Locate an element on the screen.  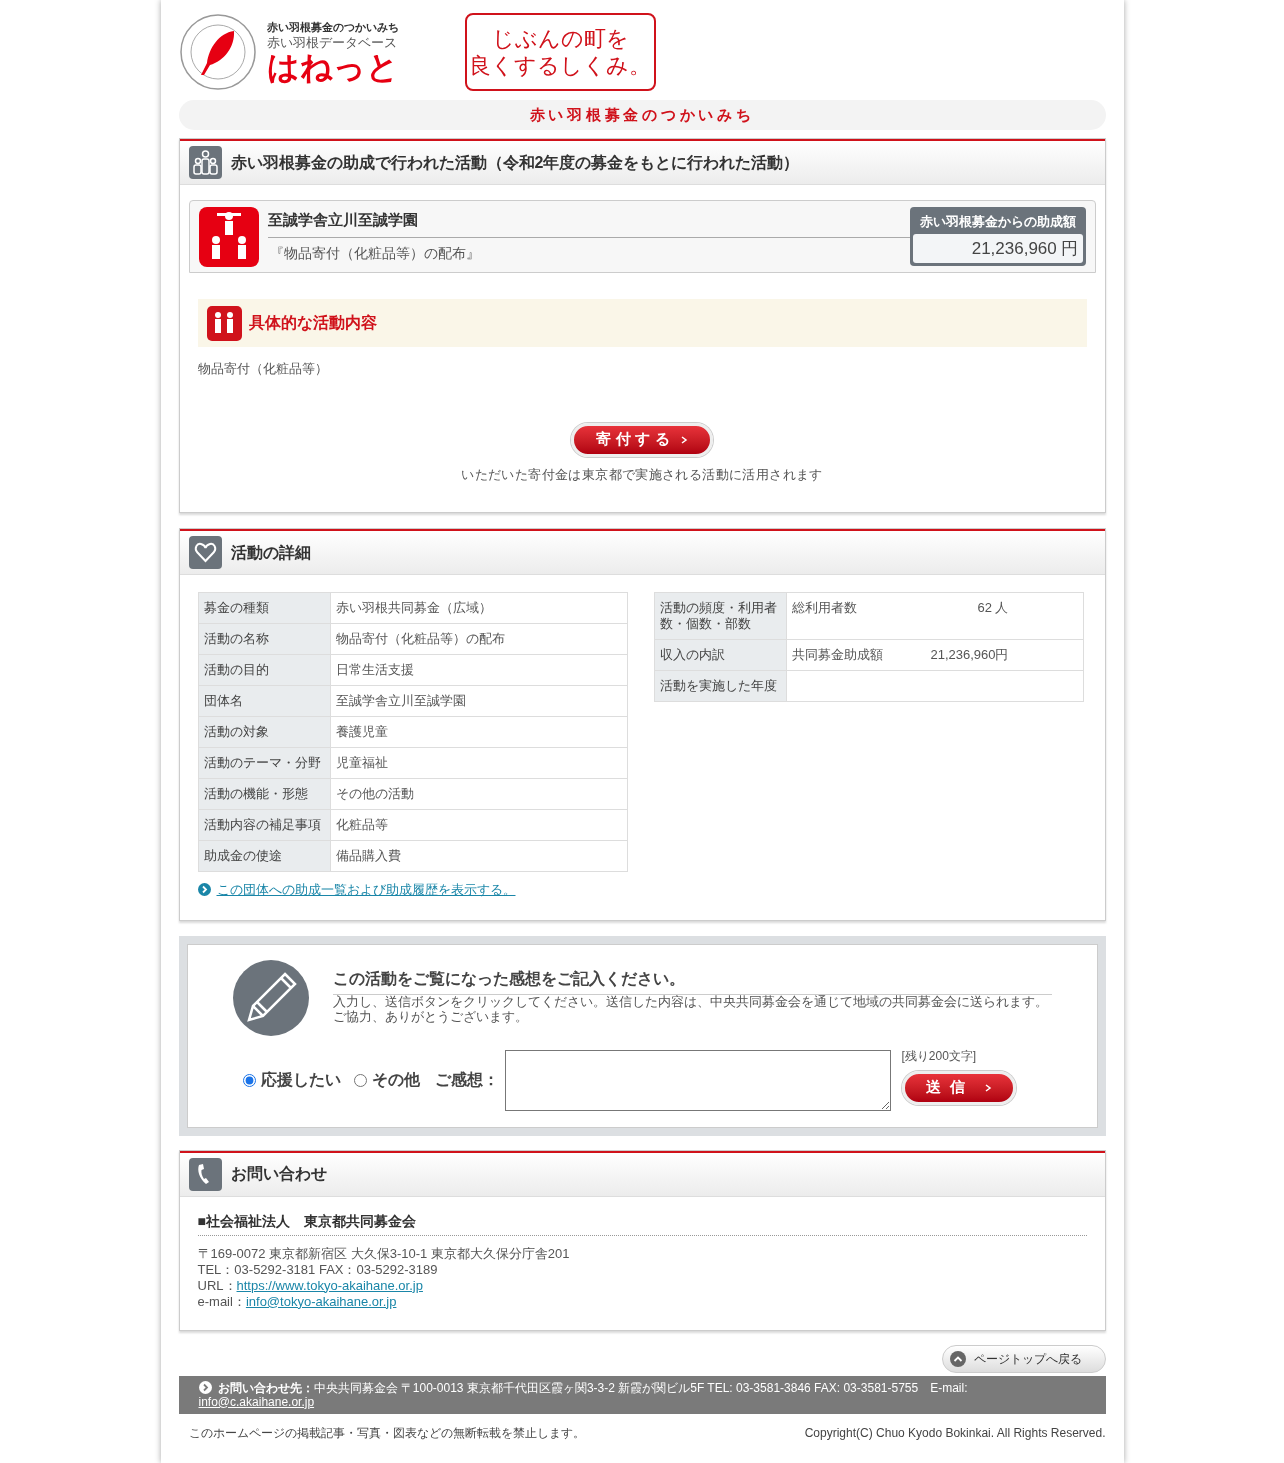
slogan: じぶんの町を 良くするしくみ。 is located at coordinates (560, 52).